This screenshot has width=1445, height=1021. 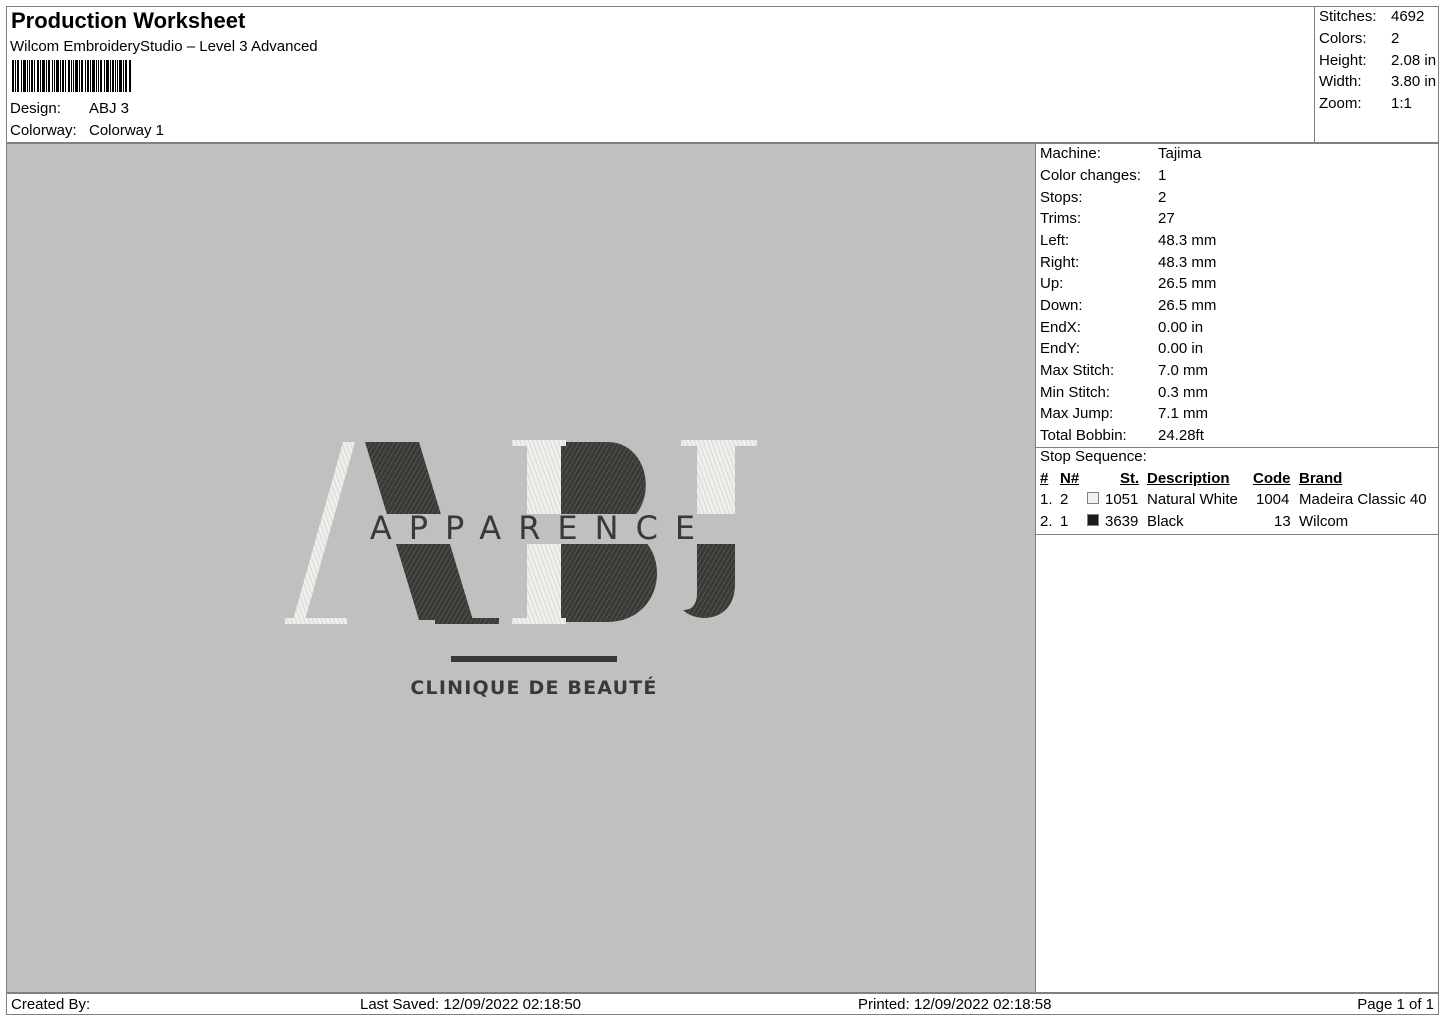 What do you see at coordinates (87, 130) in the screenshot?
I see `colorway-field: Colorway: Colorway 1` at bounding box center [87, 130].